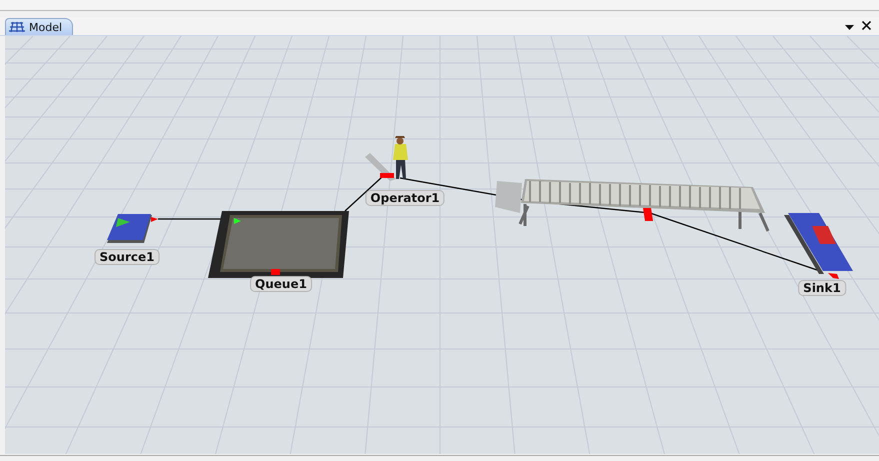  I want to click on model-tab: Model, so click(39, 26).